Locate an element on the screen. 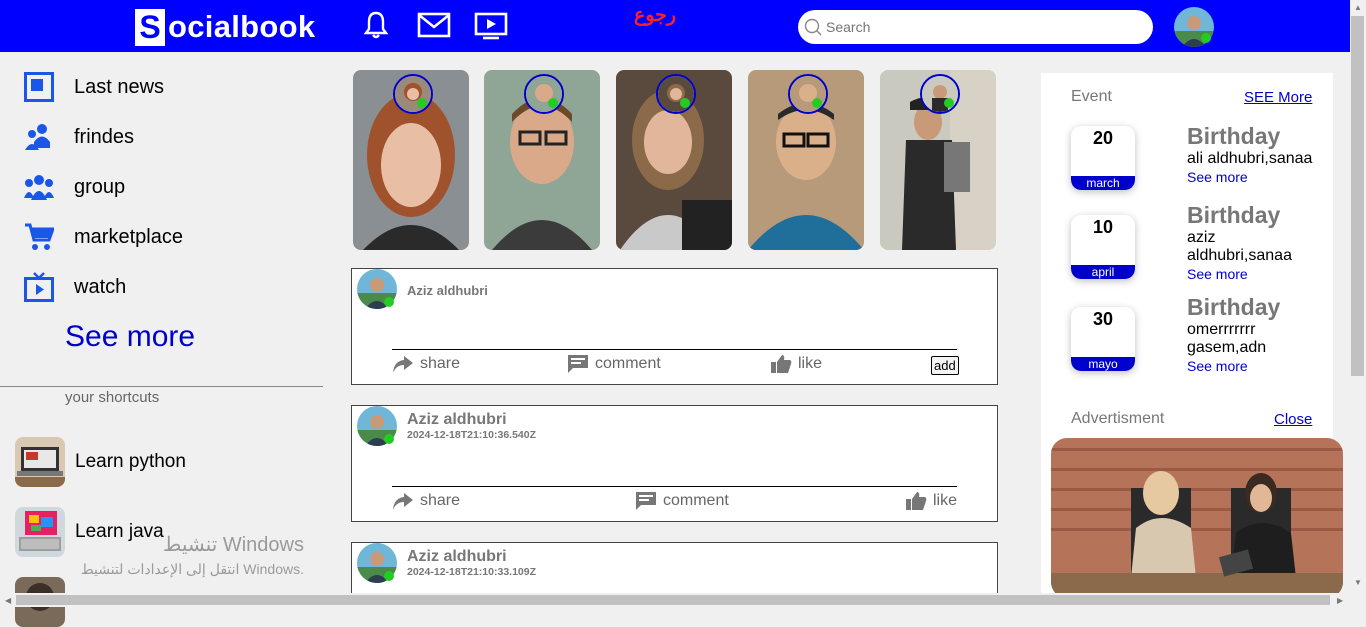  sidebar-item-friends: frindes is located at coordinates (79, 137).